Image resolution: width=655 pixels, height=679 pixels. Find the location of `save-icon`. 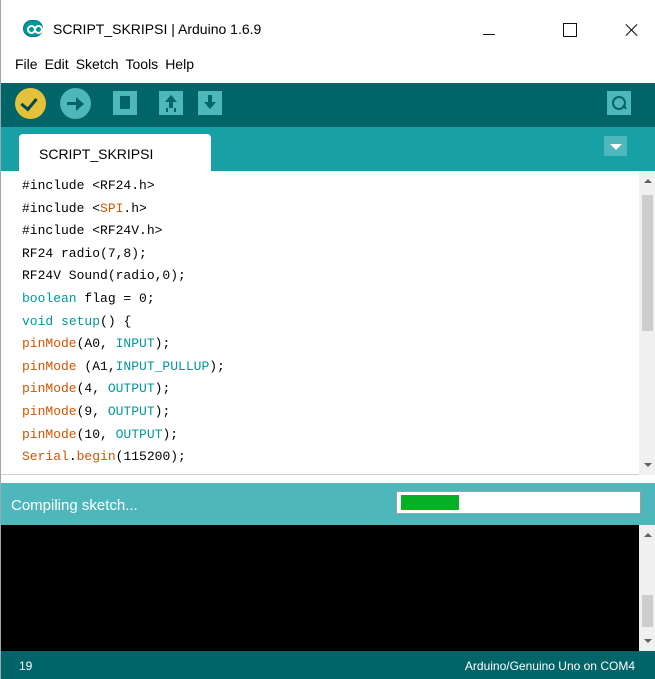

save-icon is located at coordinates (210, 103).